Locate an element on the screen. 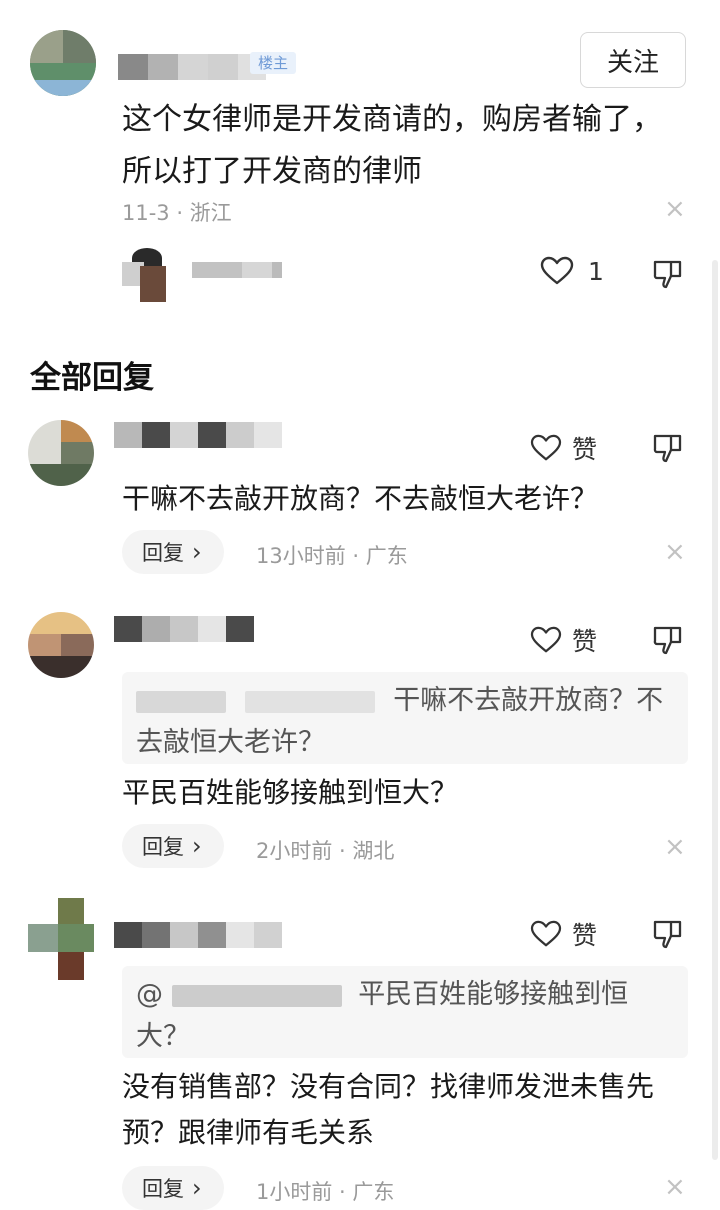 This screenshot has width=720, height=1210. reply3-text: 没有销售部？没有合同？找律师发泄未售先预？跟律师有毛关系 is located at coordinates (388, 1109).